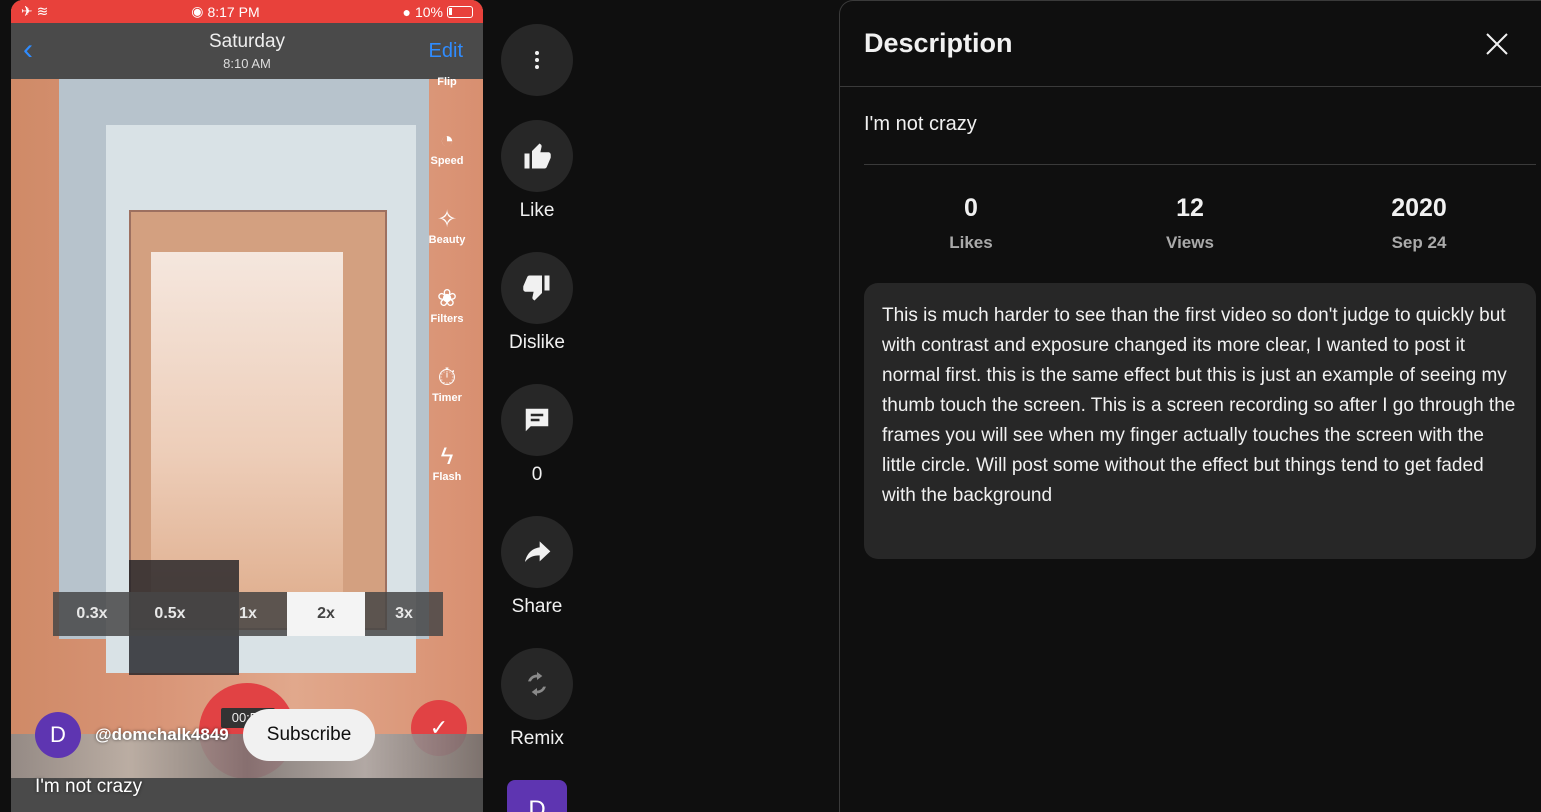  I want to click on zoom-option-selected: 2x, so click(326, 614).